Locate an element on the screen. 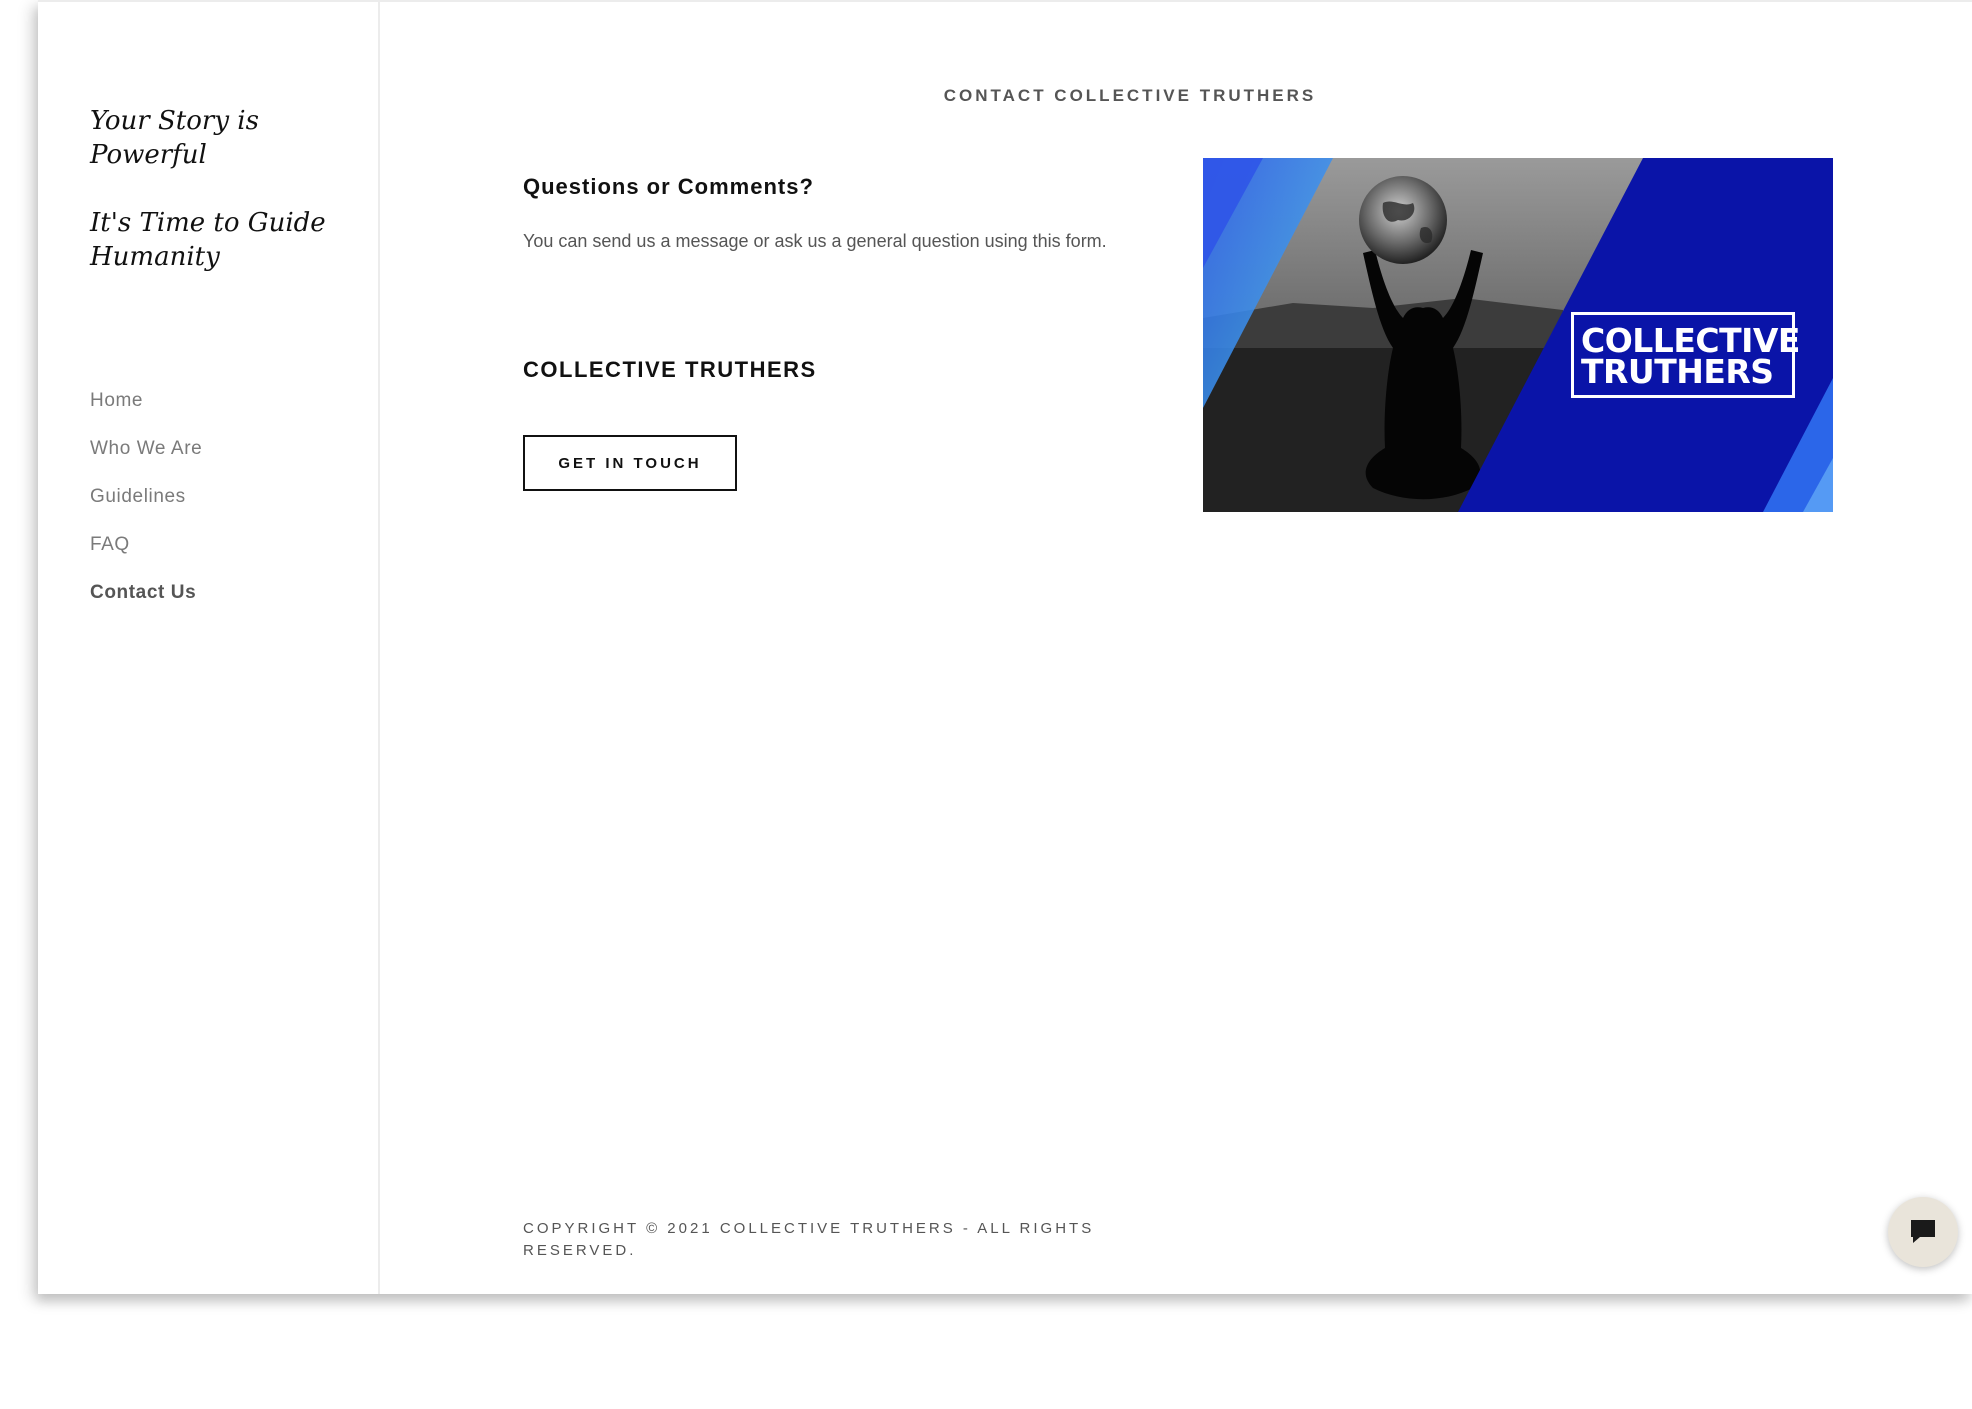 The width and height of the screenshot is (1972, 1409). chat-bubble-icon is located at coordinates (1923, 1231).